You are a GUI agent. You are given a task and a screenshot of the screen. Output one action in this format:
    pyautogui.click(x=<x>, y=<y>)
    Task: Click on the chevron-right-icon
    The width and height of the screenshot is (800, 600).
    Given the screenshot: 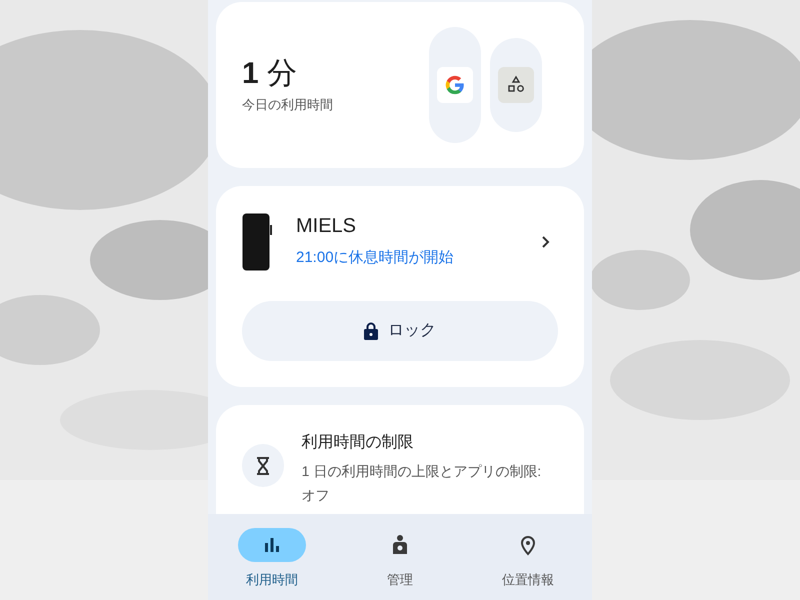 What is the action you would take?
    pyautogui.click(x=545, y=242)
    